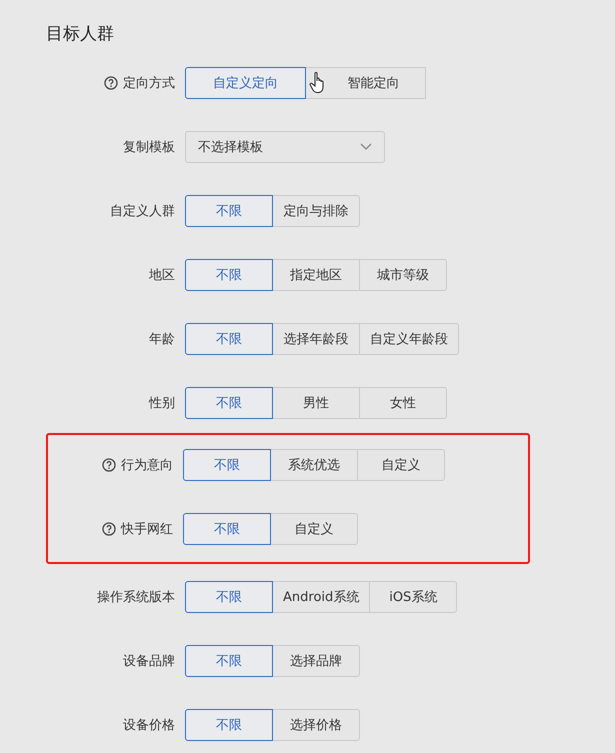 Image resolution: width=615 pixels, height=753 pixels. What do you see at coordinates (403, 275) in the screenshot?
I see `option-button: 城市等级` at bounding box center [403, 275].